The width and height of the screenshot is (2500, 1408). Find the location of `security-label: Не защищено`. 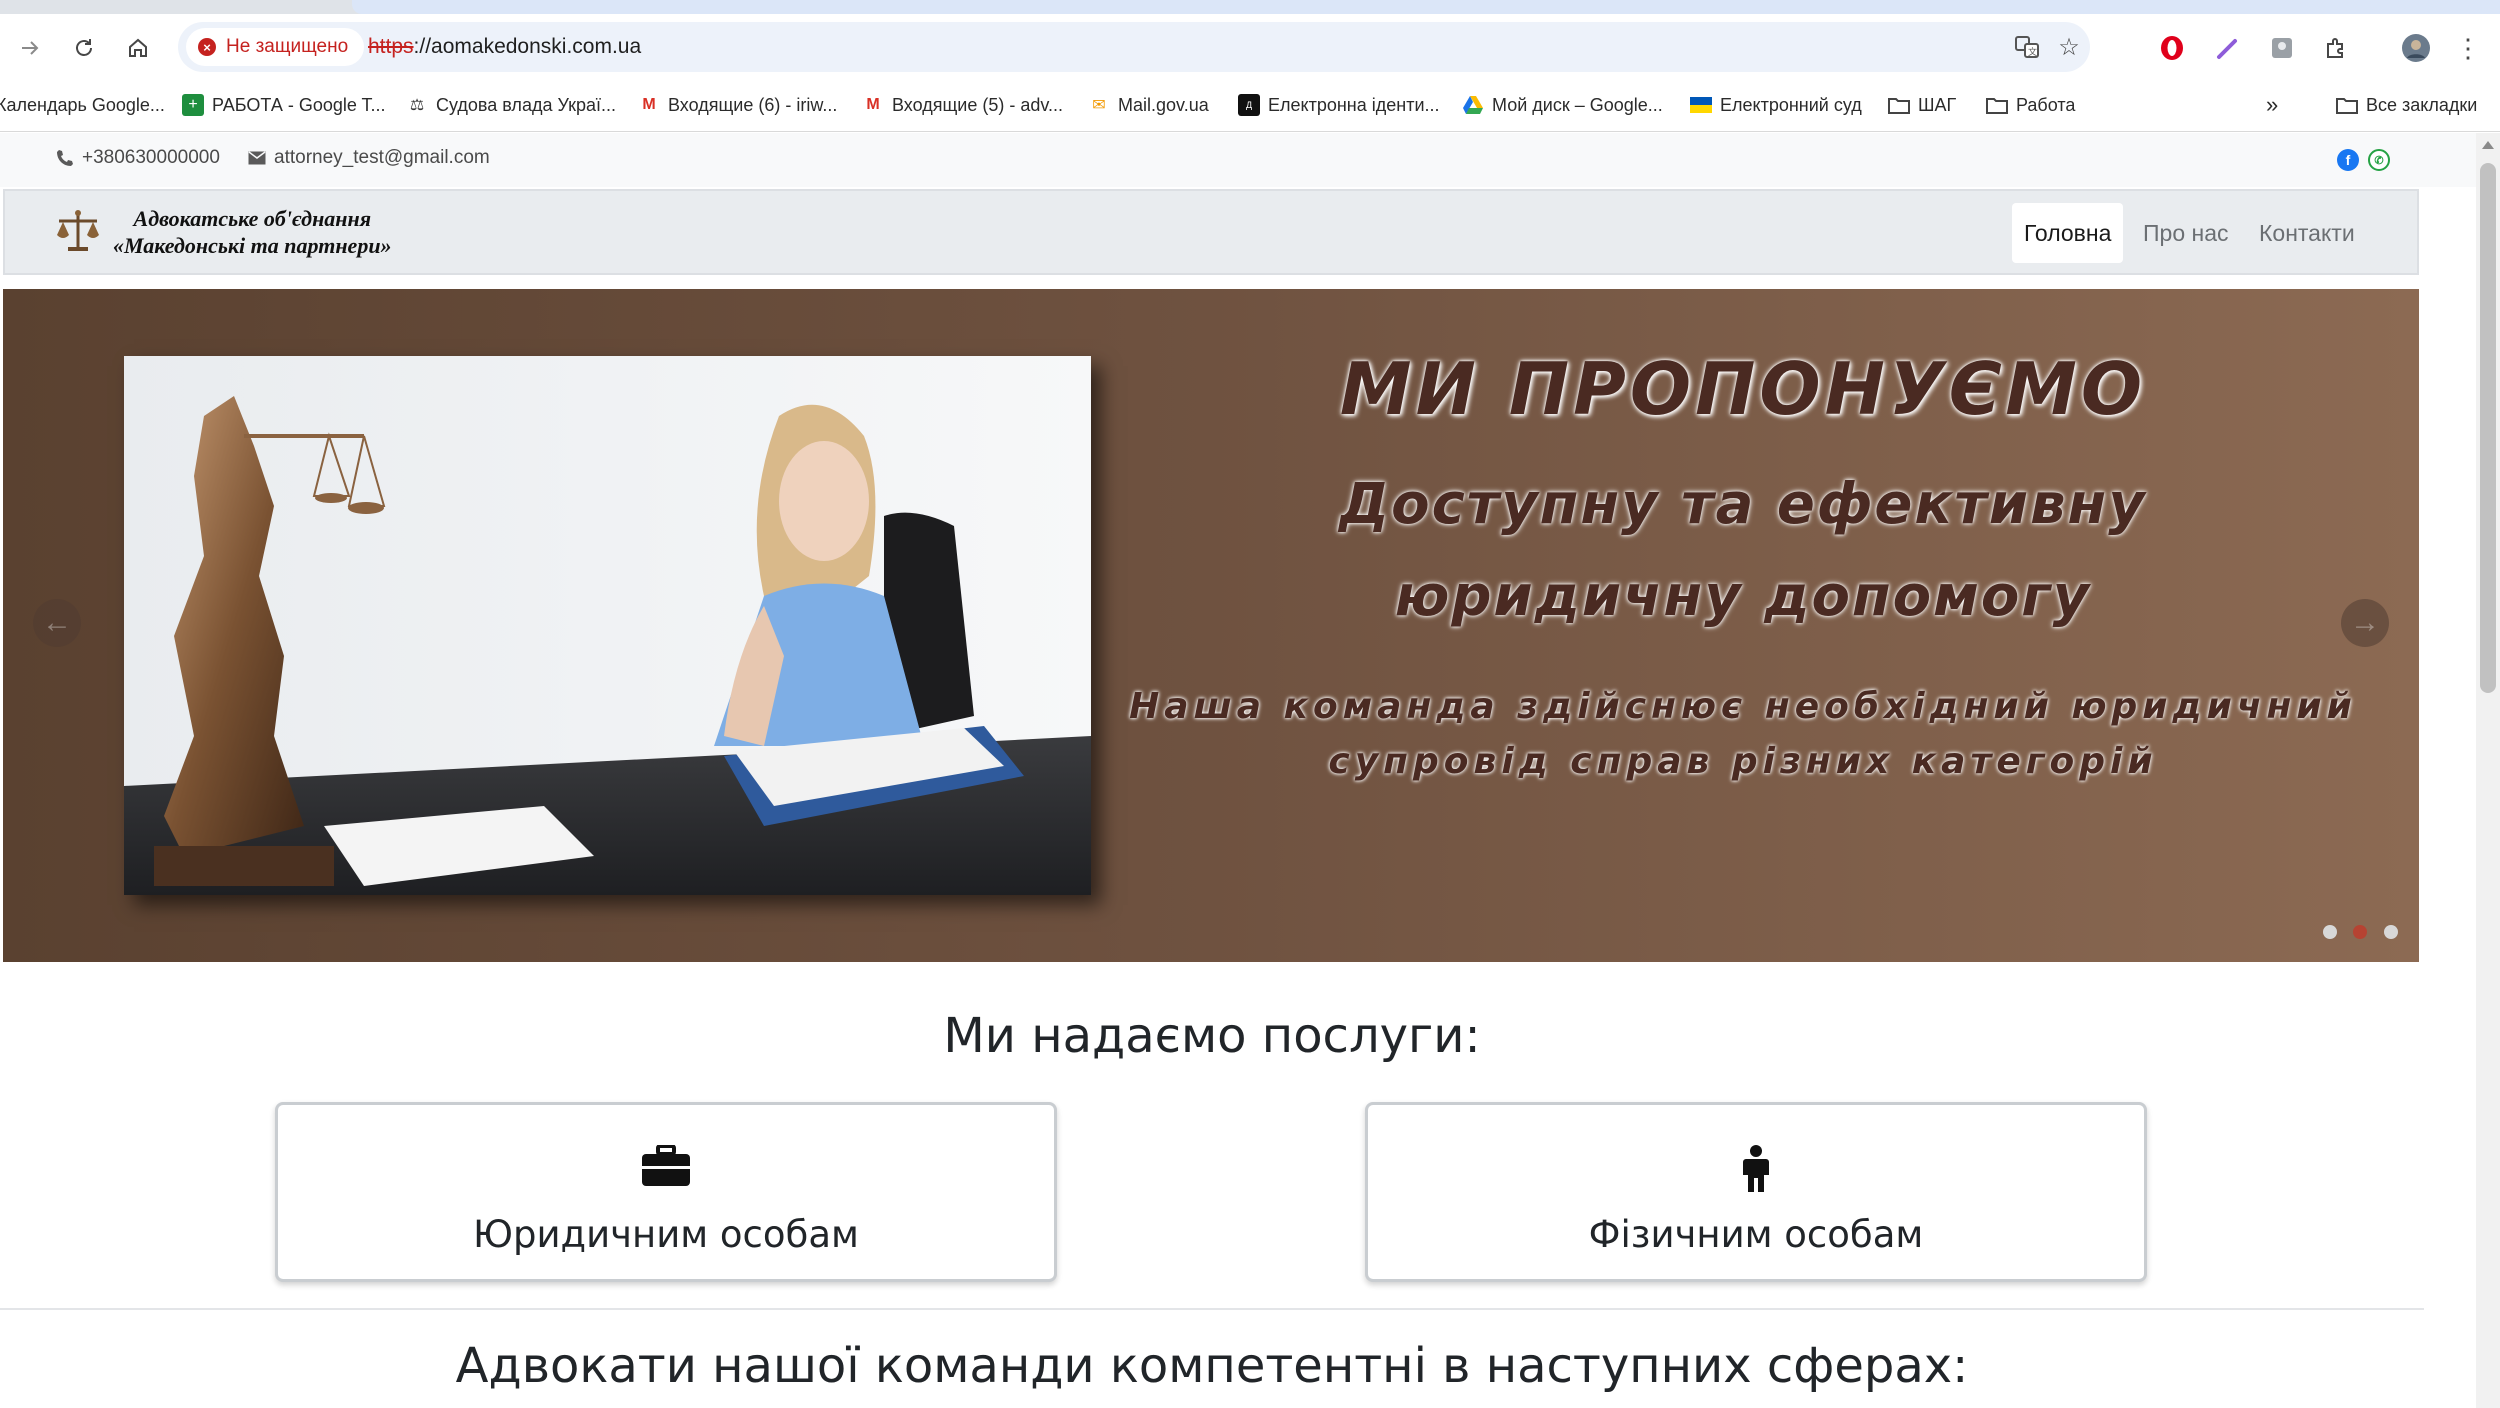

security-label: Не защищено is located at coordinates (287, 46).